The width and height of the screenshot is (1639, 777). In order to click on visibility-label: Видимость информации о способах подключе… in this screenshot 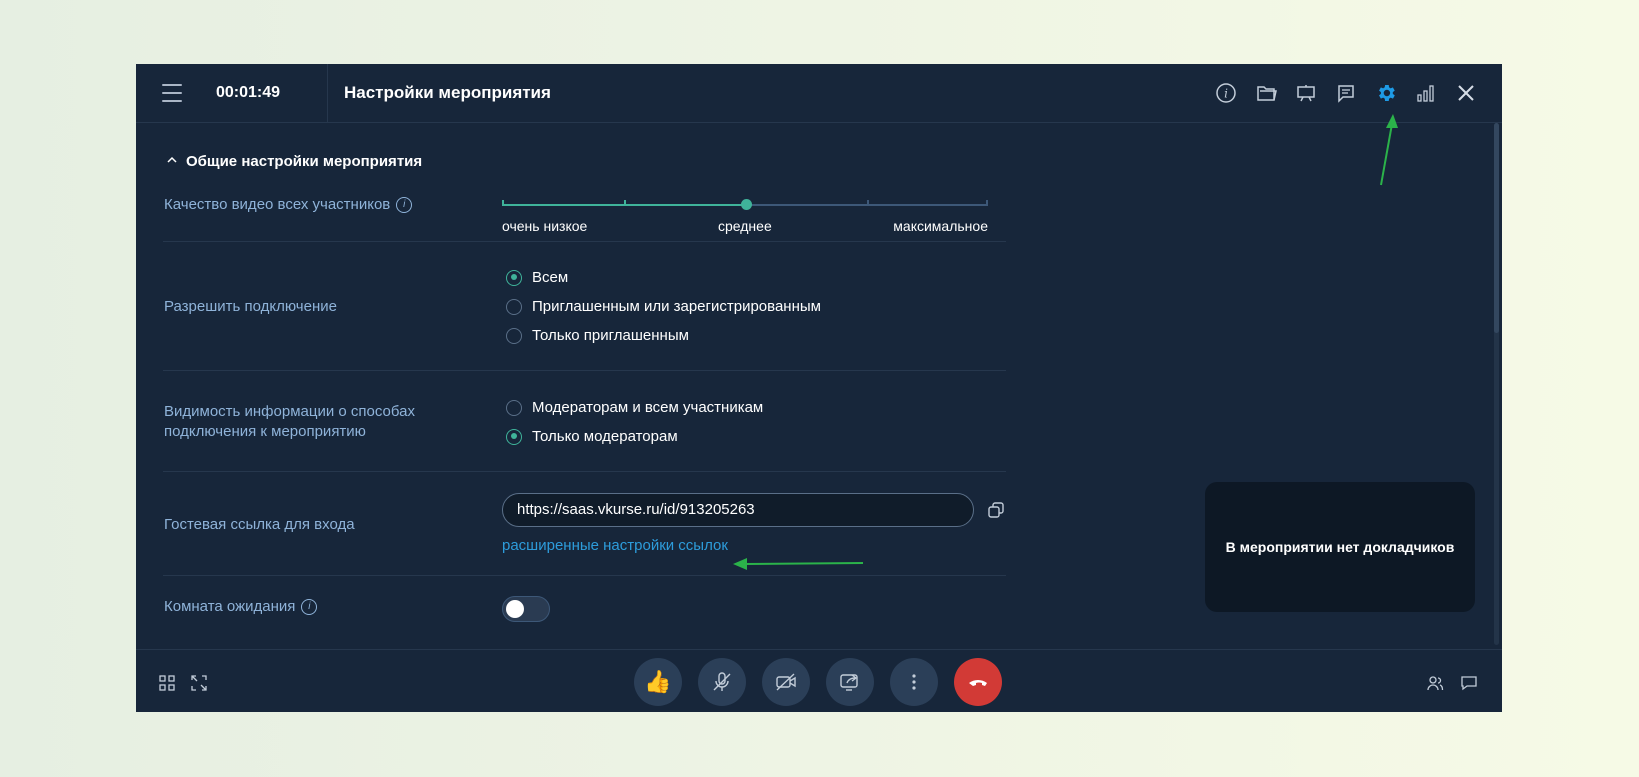, I will do `click(289, 422)`.